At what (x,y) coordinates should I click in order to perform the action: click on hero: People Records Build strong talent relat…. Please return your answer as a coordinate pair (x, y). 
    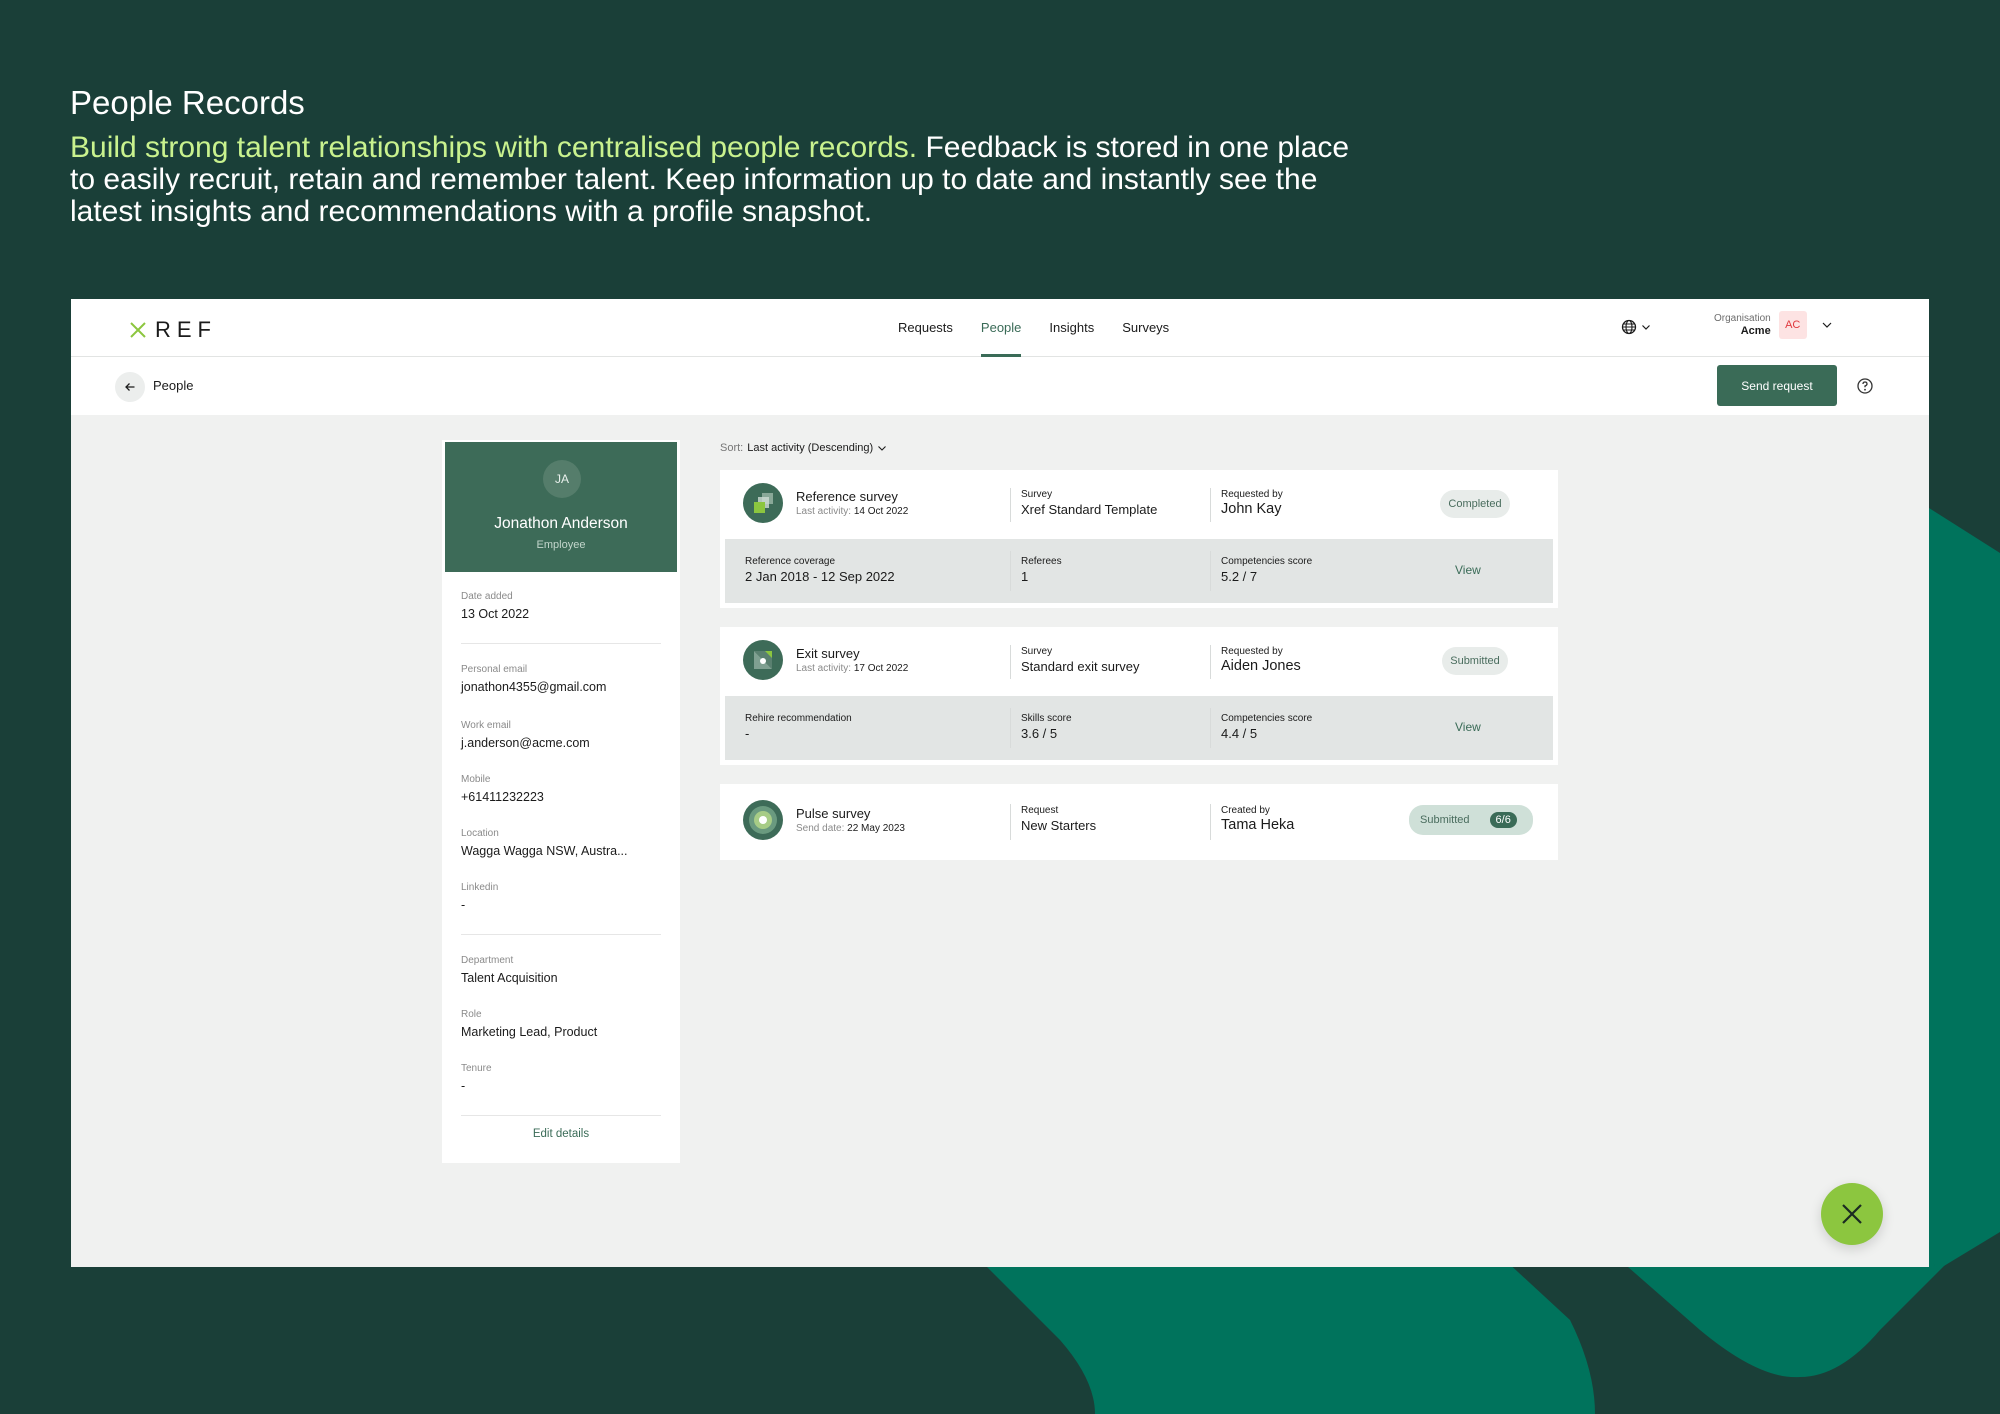
    Looking at the image, I should click on (720, 156).